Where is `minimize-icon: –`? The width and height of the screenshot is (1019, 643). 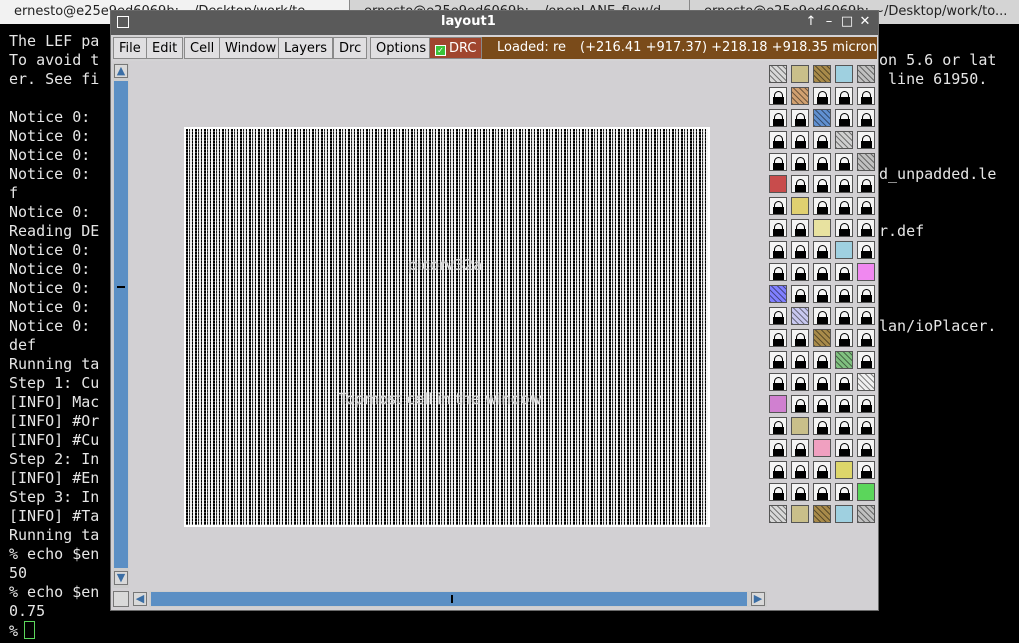 minimize-icon: – is located at coordinates (829, 21).